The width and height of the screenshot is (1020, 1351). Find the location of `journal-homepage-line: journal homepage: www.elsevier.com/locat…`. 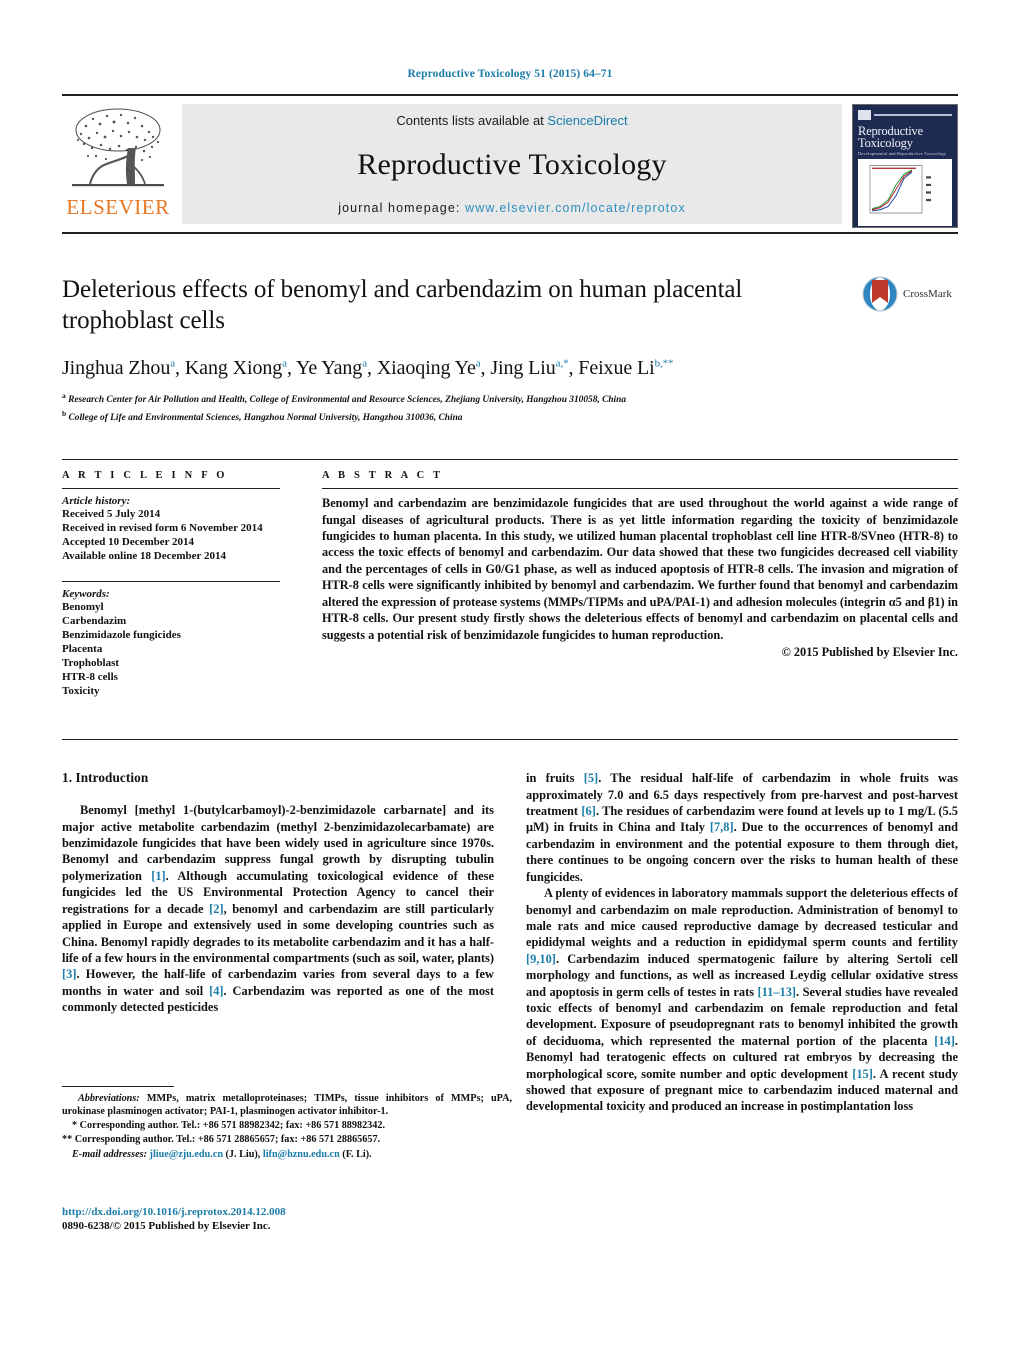

journal-homepage-line: journal homepage: www.elsevier.com/locat… is located at coordinates (512, 208).